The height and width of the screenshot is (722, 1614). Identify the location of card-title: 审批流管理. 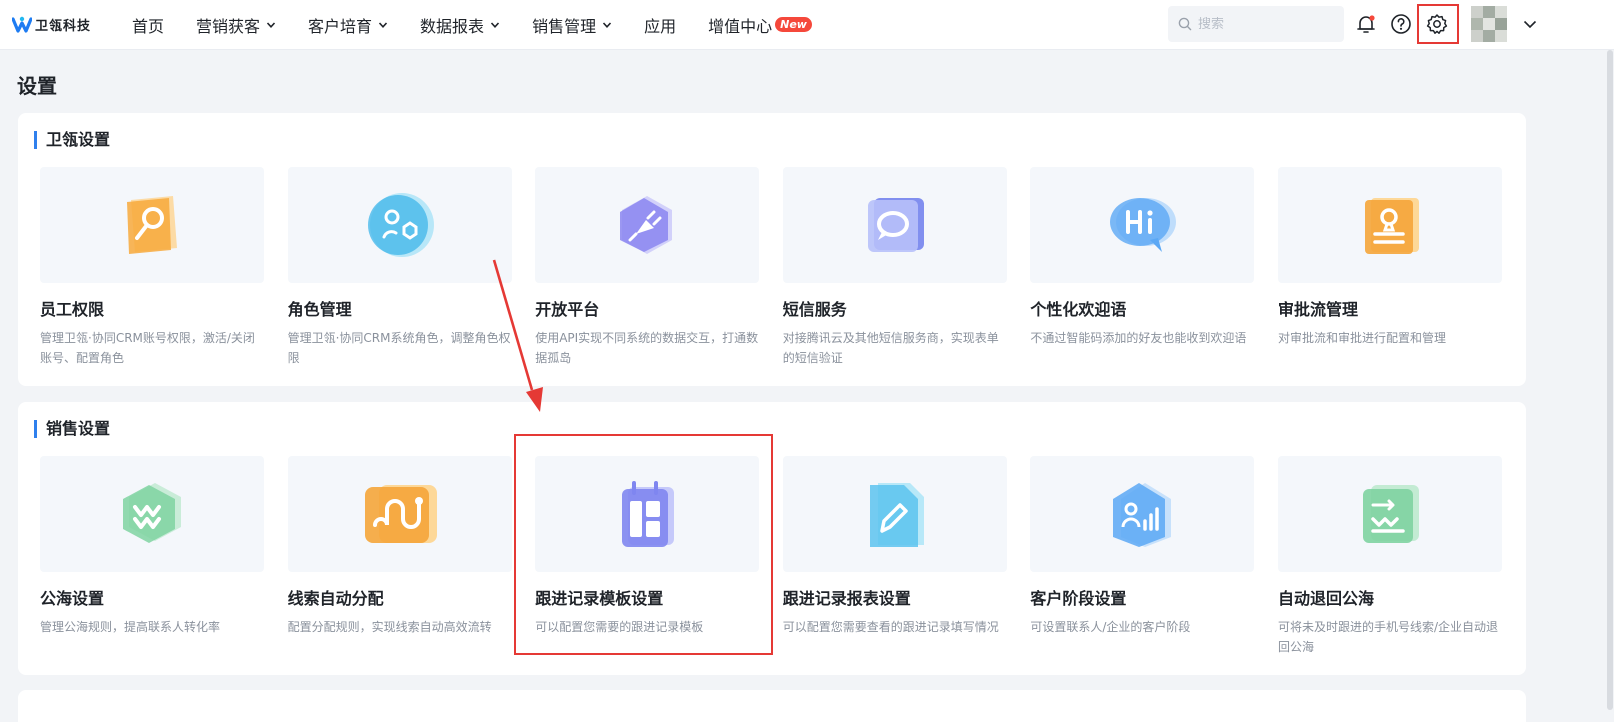
(1317, 309).